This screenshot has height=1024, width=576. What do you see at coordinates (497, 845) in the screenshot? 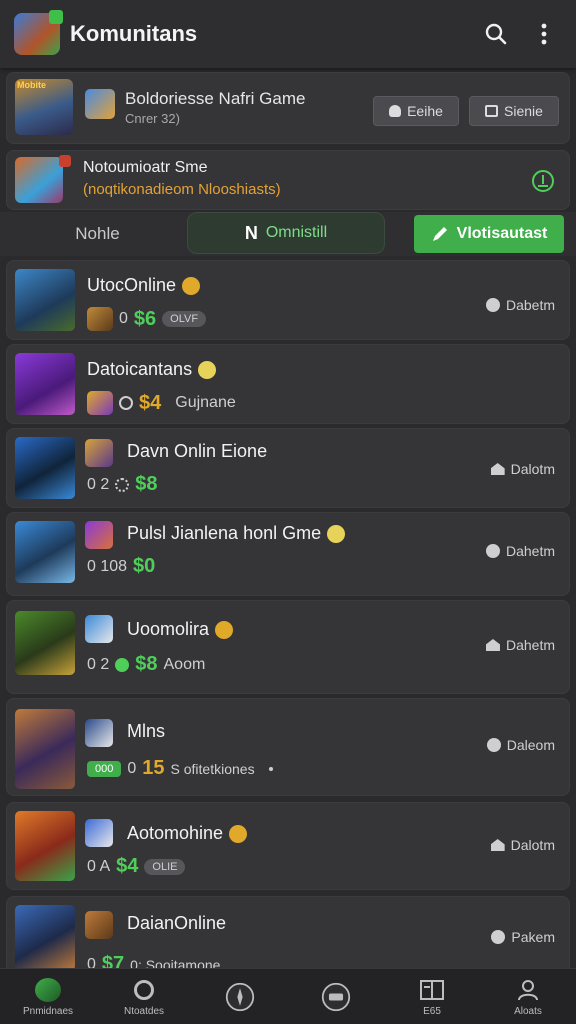
I see `house-icon` at bounding box center [497, 845].